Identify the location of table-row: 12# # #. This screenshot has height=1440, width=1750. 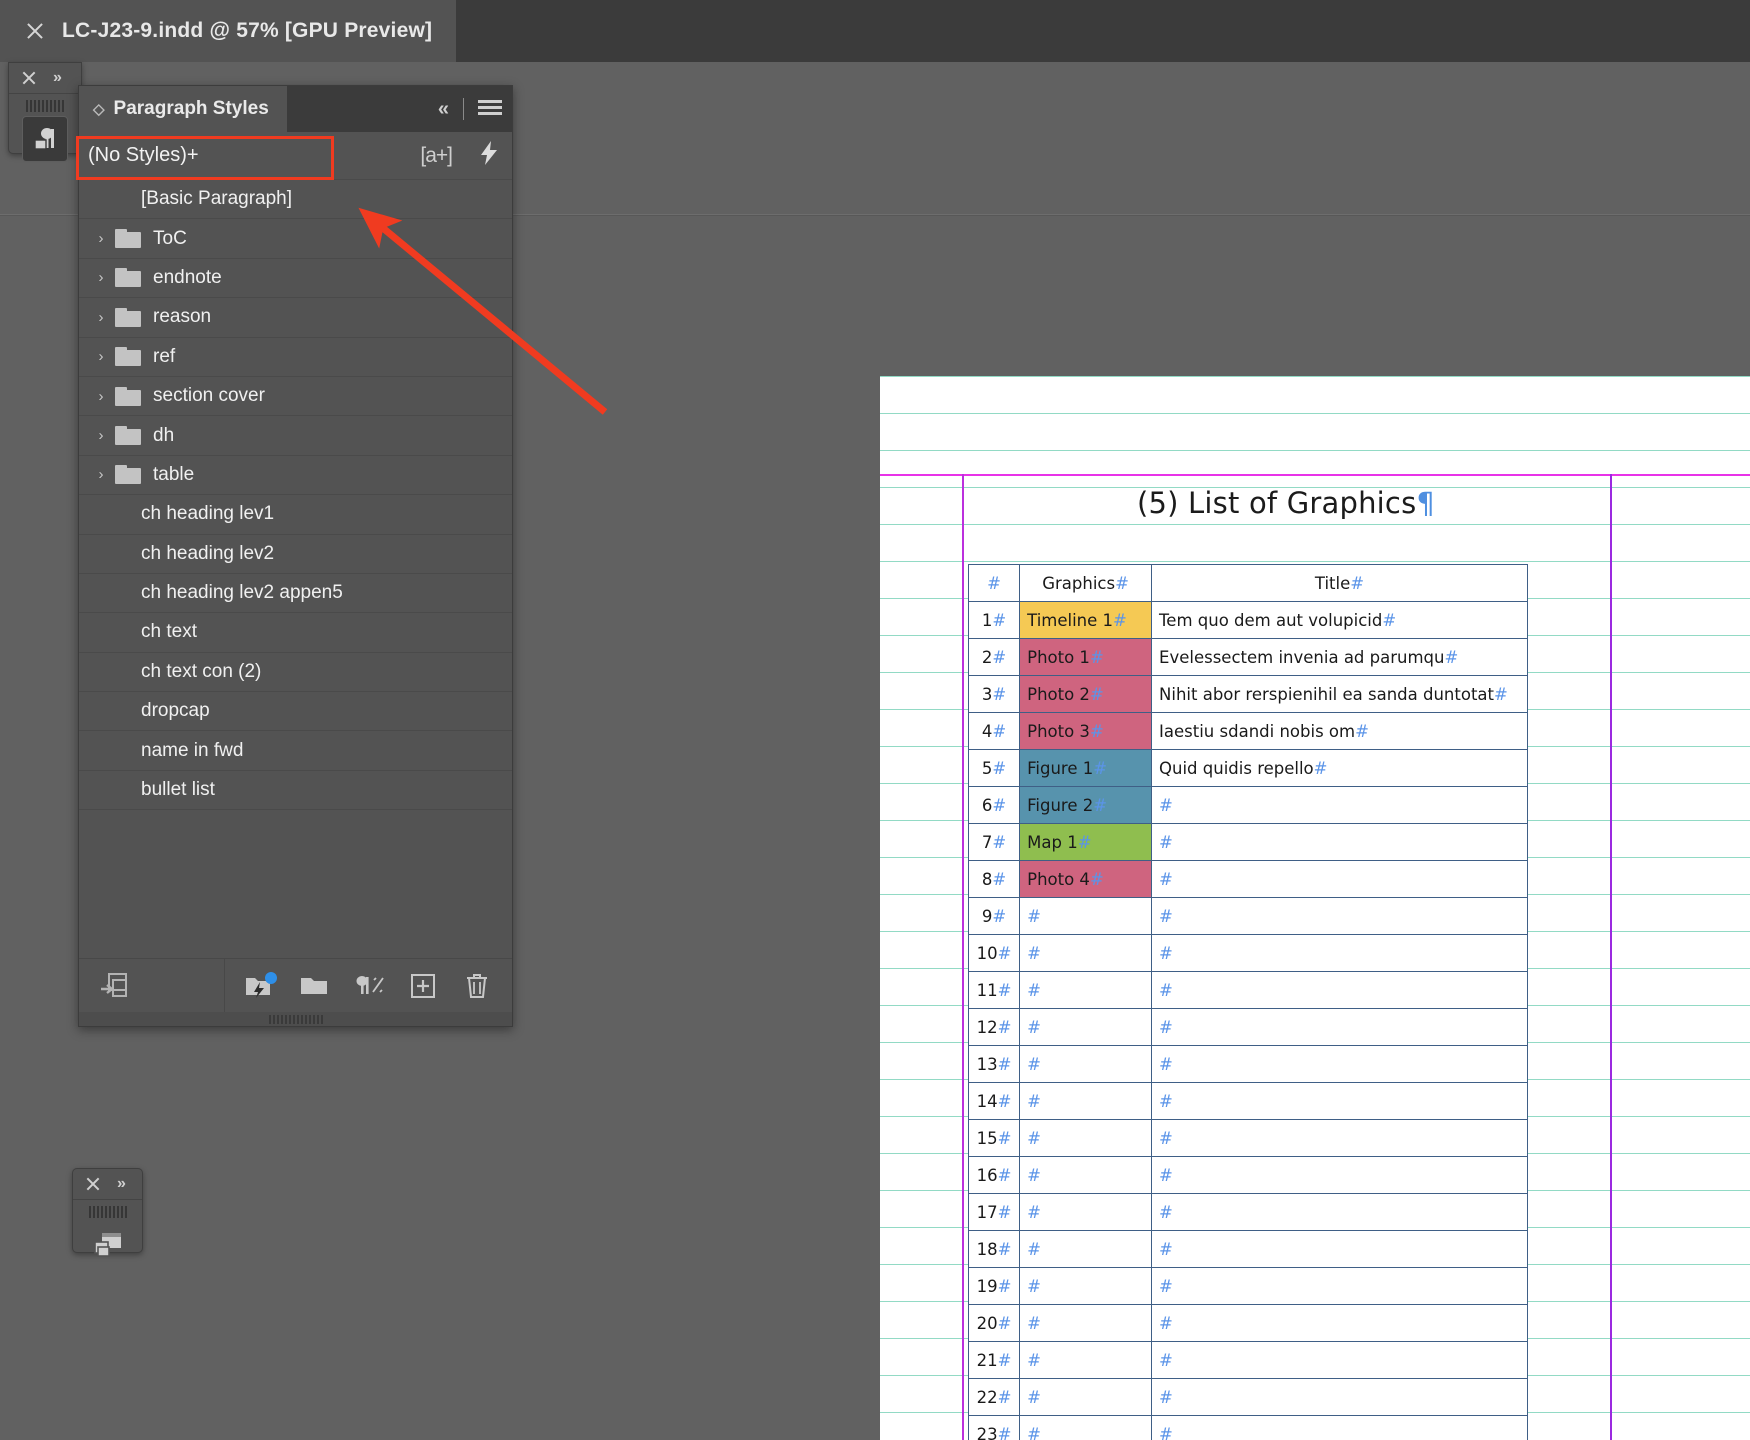
(1247, 1027).